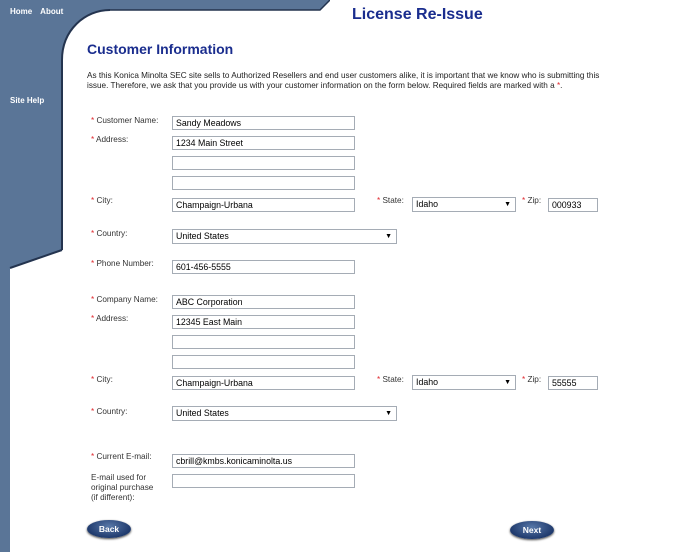 The height and width of the screenshot is (552, 678). I want to click on next-button: Next, so click(532, 530).